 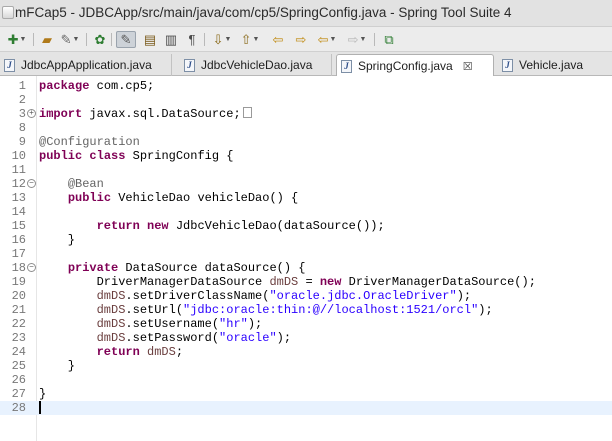 I want to click on code-token: SpringConfig {, so click(x=179, y=156).